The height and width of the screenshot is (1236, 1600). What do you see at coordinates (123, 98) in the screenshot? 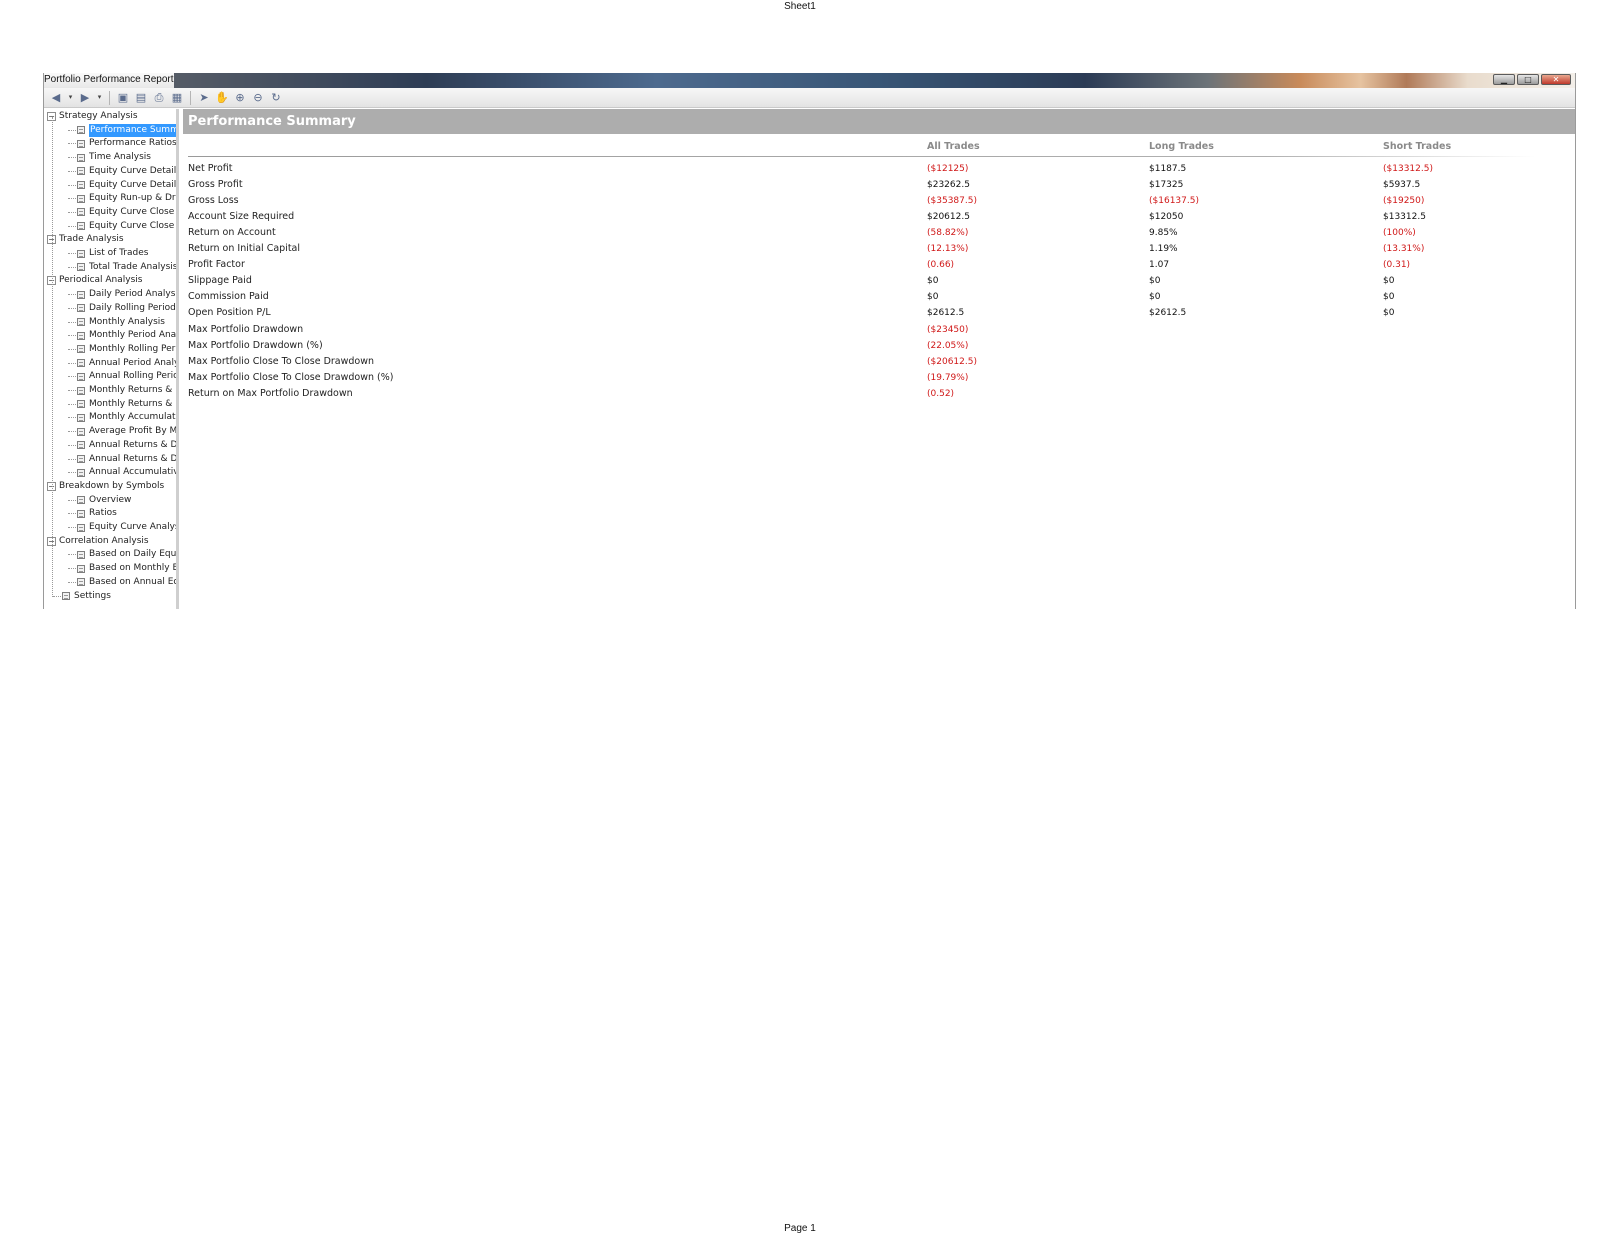
I see `save-button: ▣` at bounding box center [123, 98].